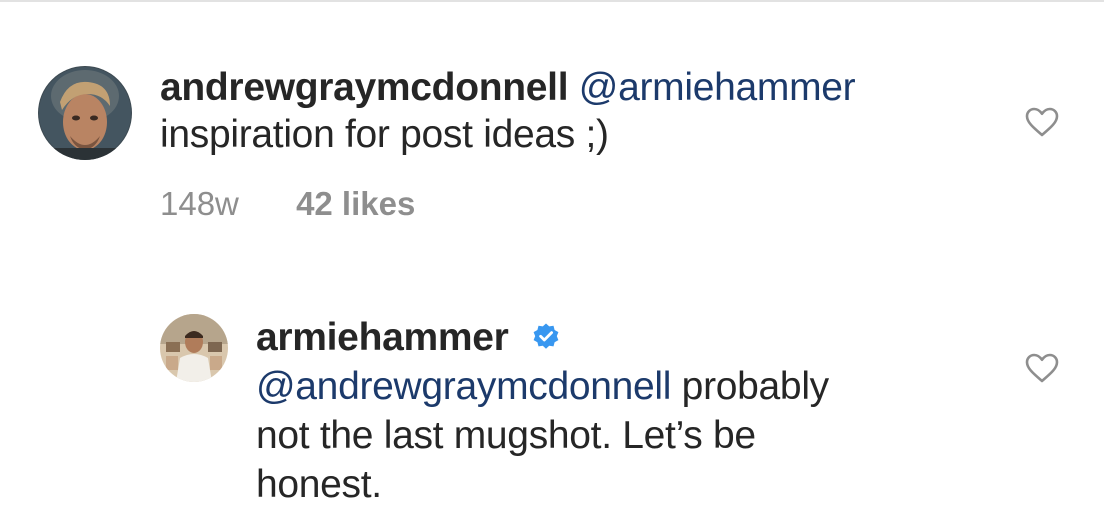 This screenshot has width=1104, height=522. I want to click on reply-header: armiehammer, so click(408, 337).